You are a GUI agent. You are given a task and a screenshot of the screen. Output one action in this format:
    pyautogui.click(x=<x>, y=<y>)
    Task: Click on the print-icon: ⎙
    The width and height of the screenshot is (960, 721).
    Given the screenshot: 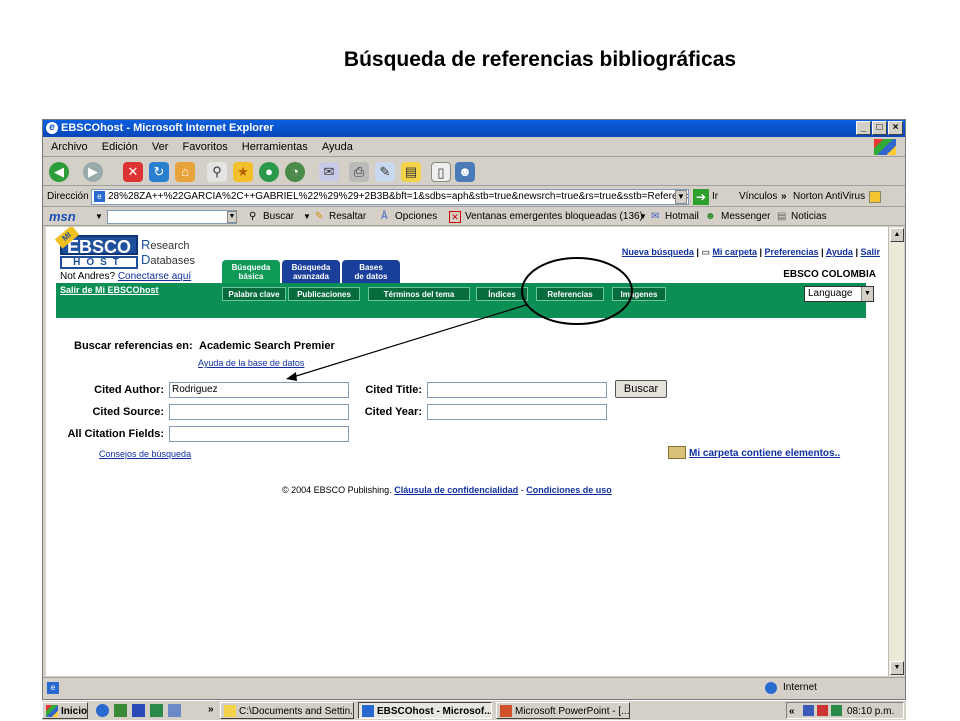 What is the action you would take?
    pyautogui.click(x=359, y=172)
    